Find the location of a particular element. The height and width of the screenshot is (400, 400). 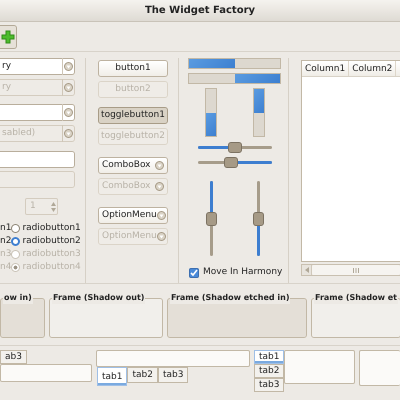

radio-label: radiobutton4 is located at coordinates (51, 267).